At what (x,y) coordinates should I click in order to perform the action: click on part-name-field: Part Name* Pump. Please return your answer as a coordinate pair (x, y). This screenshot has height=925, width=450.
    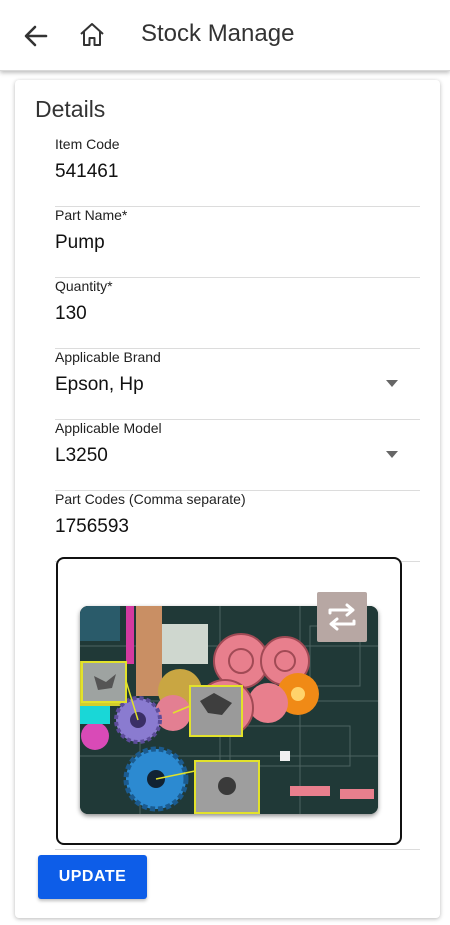
    Looking at the image, I should click on (237, 242).